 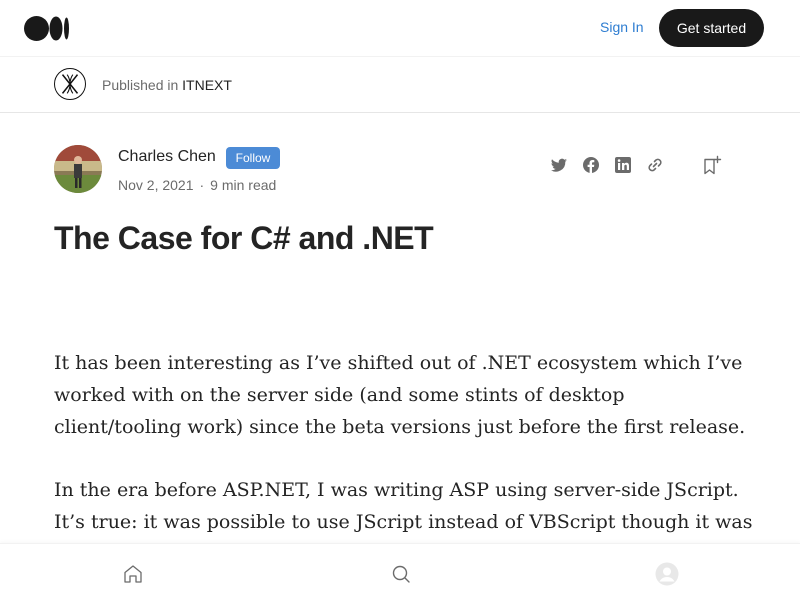 What do you see at coordinates (711, 28) in the screenshot?
I see `get-started-button: Get started` at bounding box center [711, 28].